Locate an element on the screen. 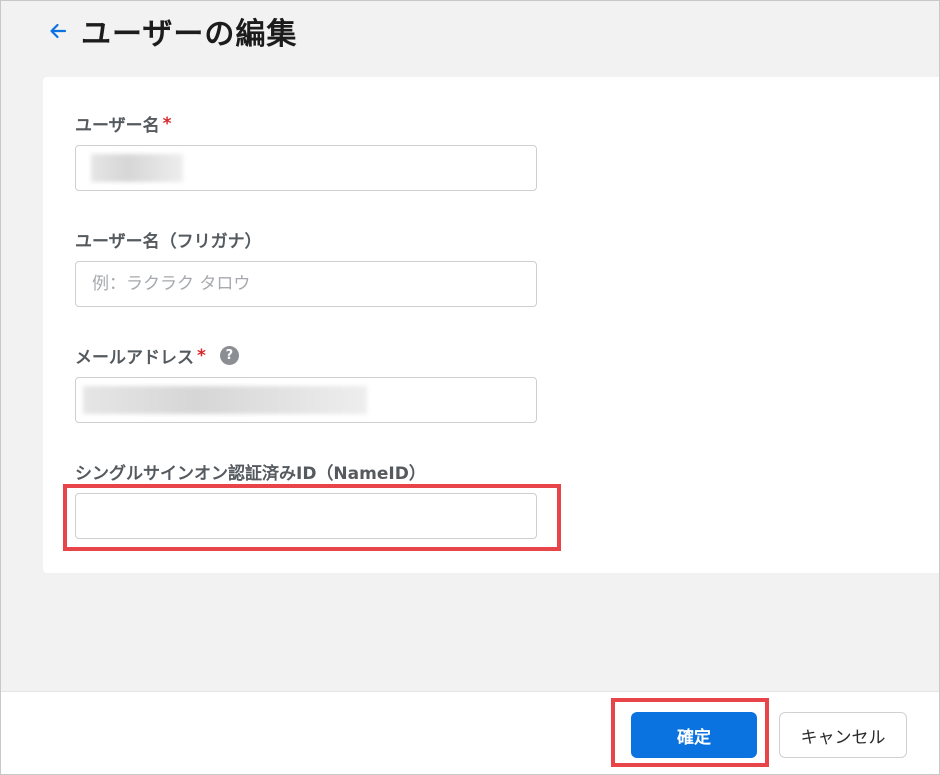  username-label: ユーザー名 * is located at coordinates (123, 124).